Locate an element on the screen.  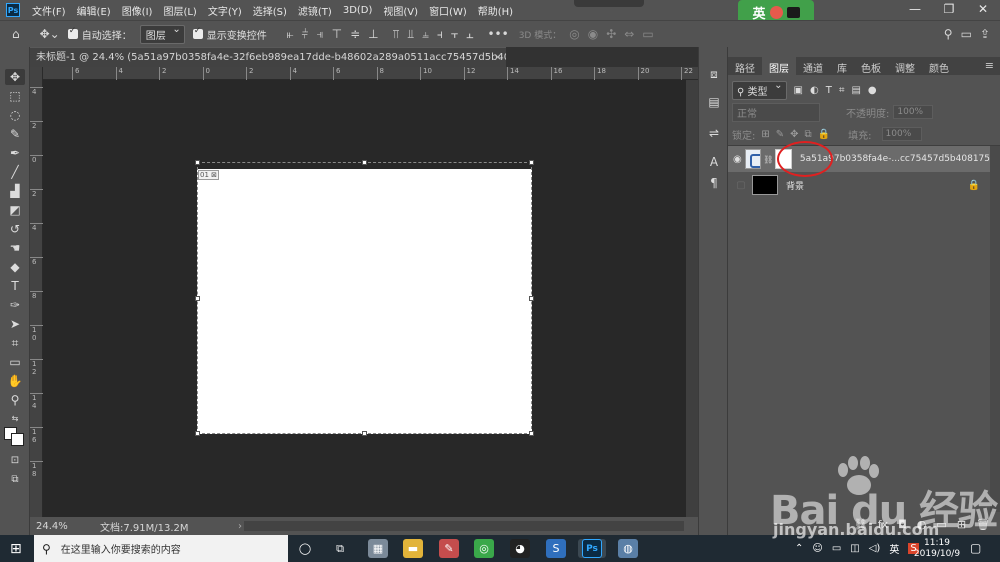
taskbar-search-box: ⚲ 在这里输入你要搜索的内容 is located at coordinates (161, 548).